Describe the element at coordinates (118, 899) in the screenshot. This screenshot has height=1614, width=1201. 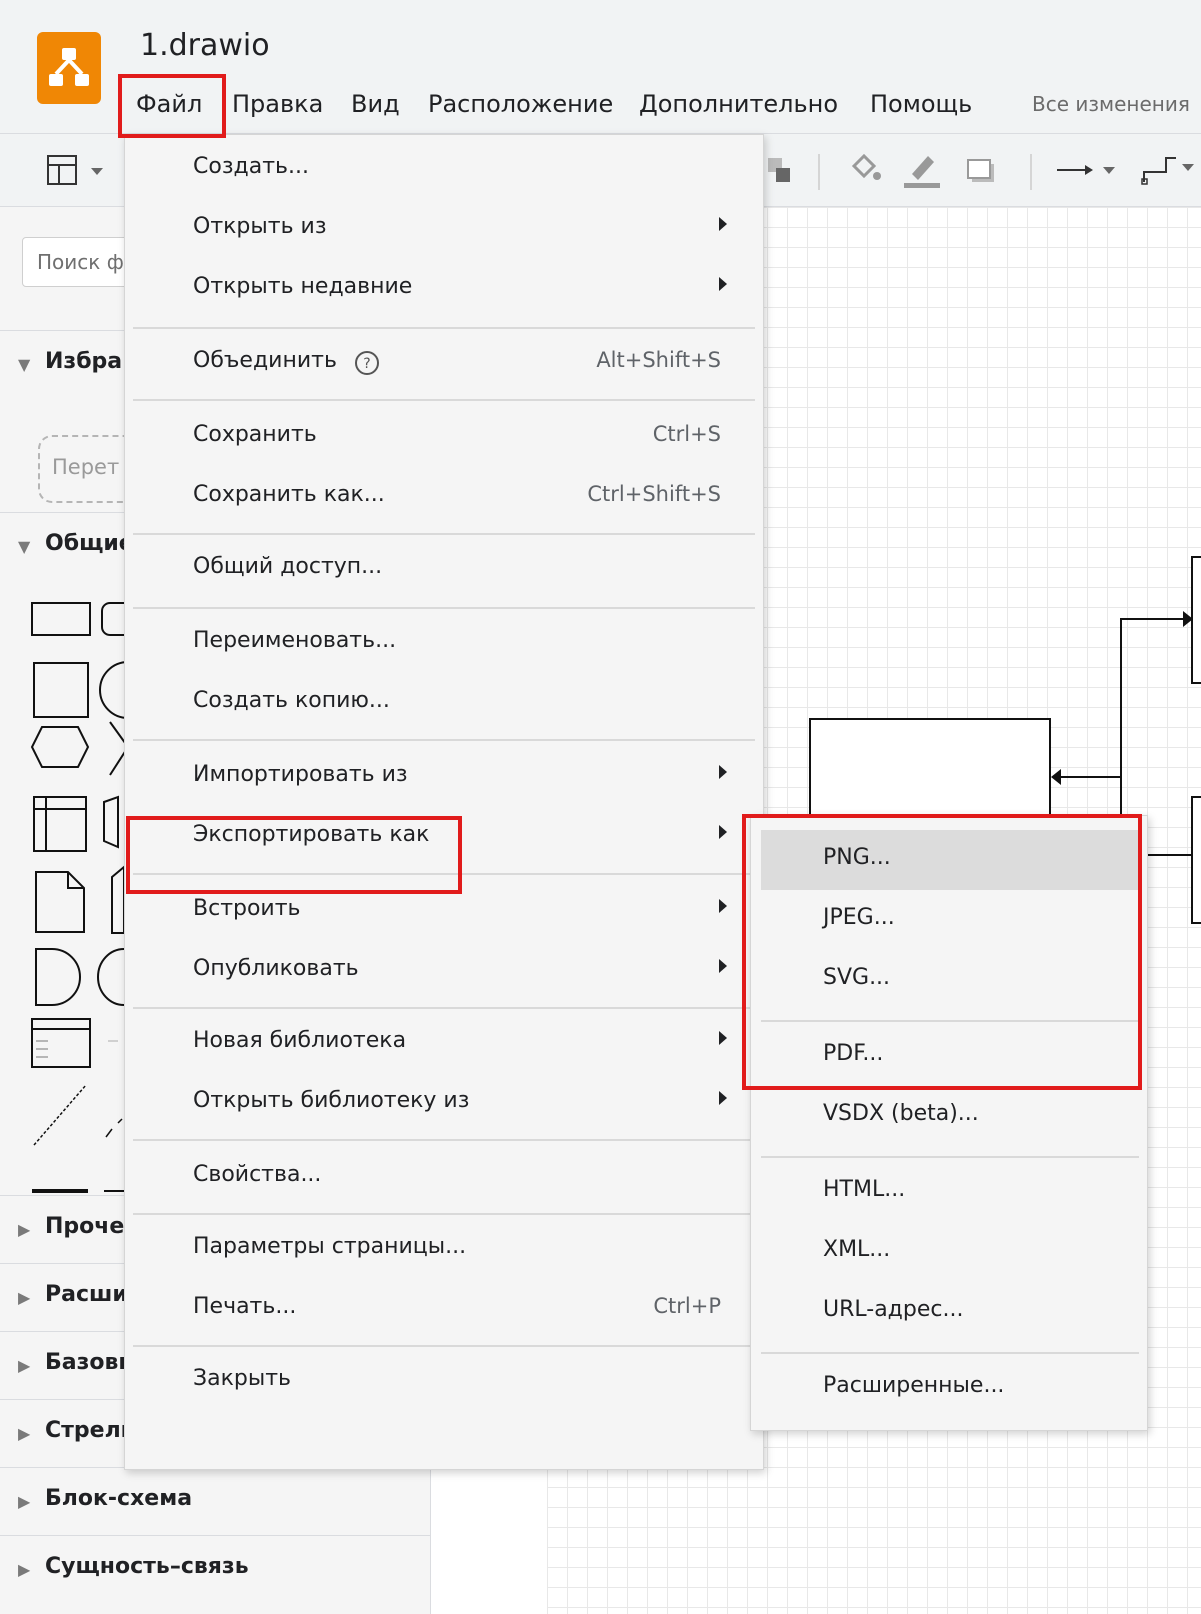
I see `card-shape-icon` at that location.